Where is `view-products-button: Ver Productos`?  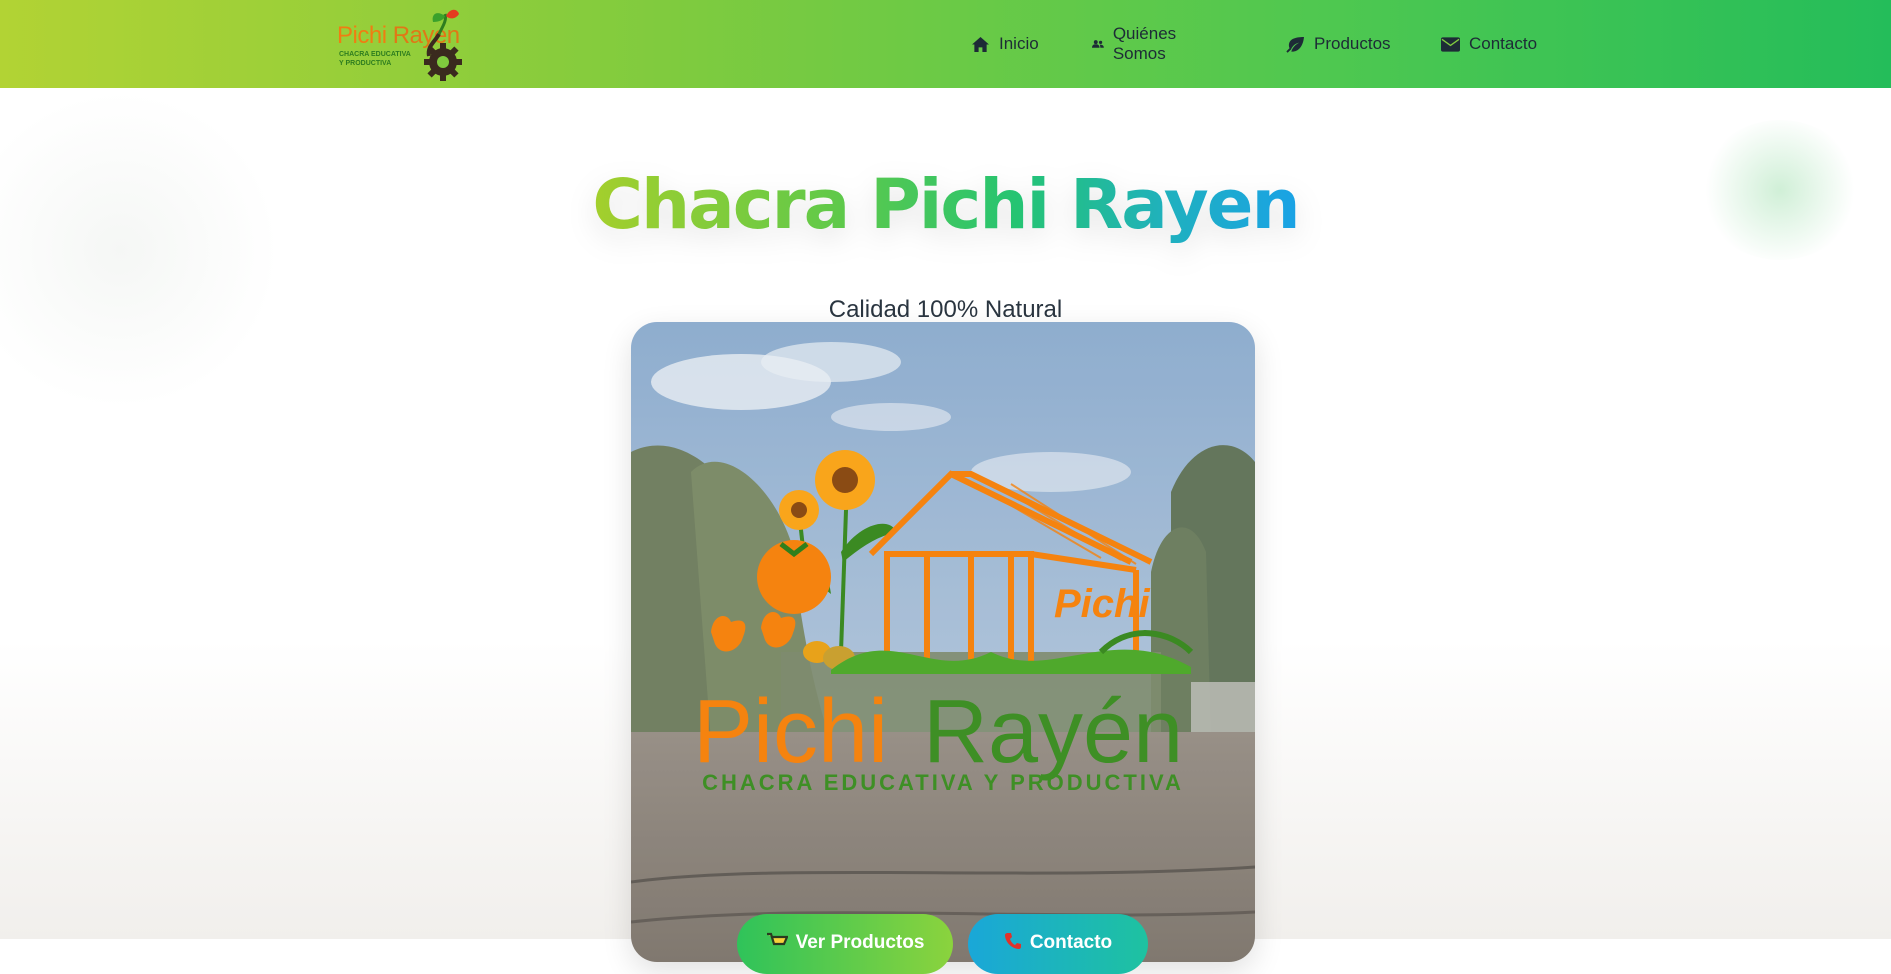
view-products-button: Ver Productos is located at coordinates (845, 944).